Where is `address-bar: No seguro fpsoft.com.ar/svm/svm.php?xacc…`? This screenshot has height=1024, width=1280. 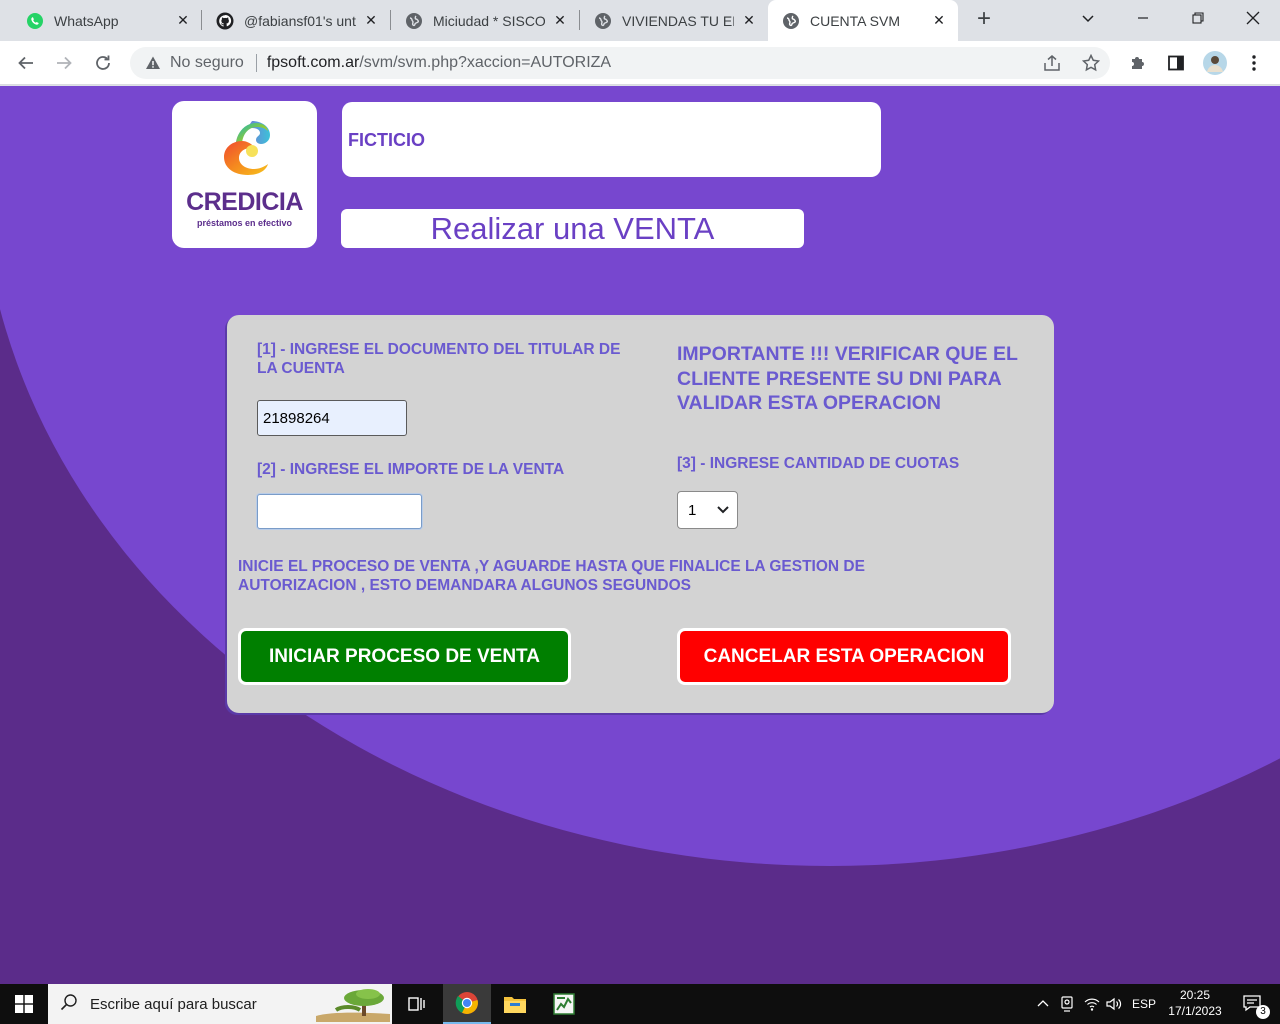 address-bar: No seguro fpsoft.com.ar/svm/svm.php?xacc… is located at coordinates (620, 63).